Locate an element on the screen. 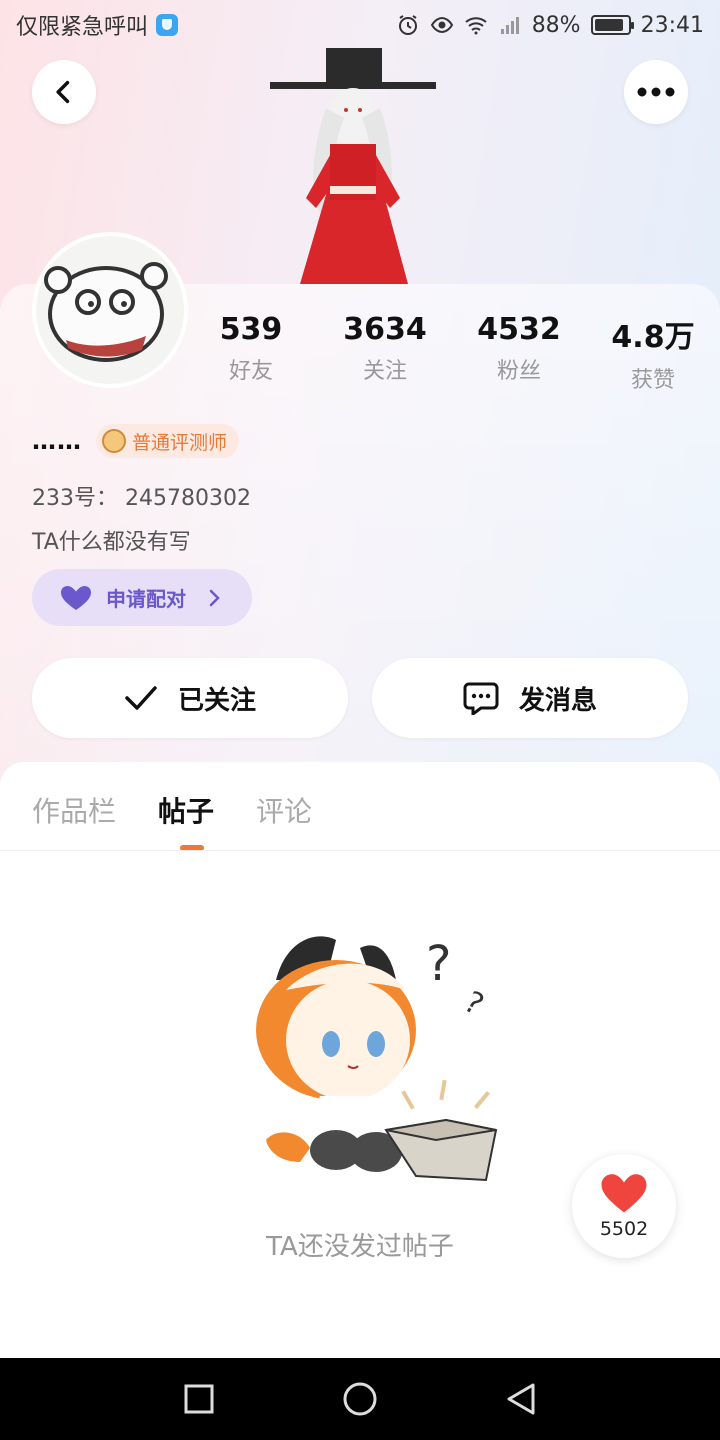 The image size is (720, 1440). wifi-icon is located at coordinates (476, 26).